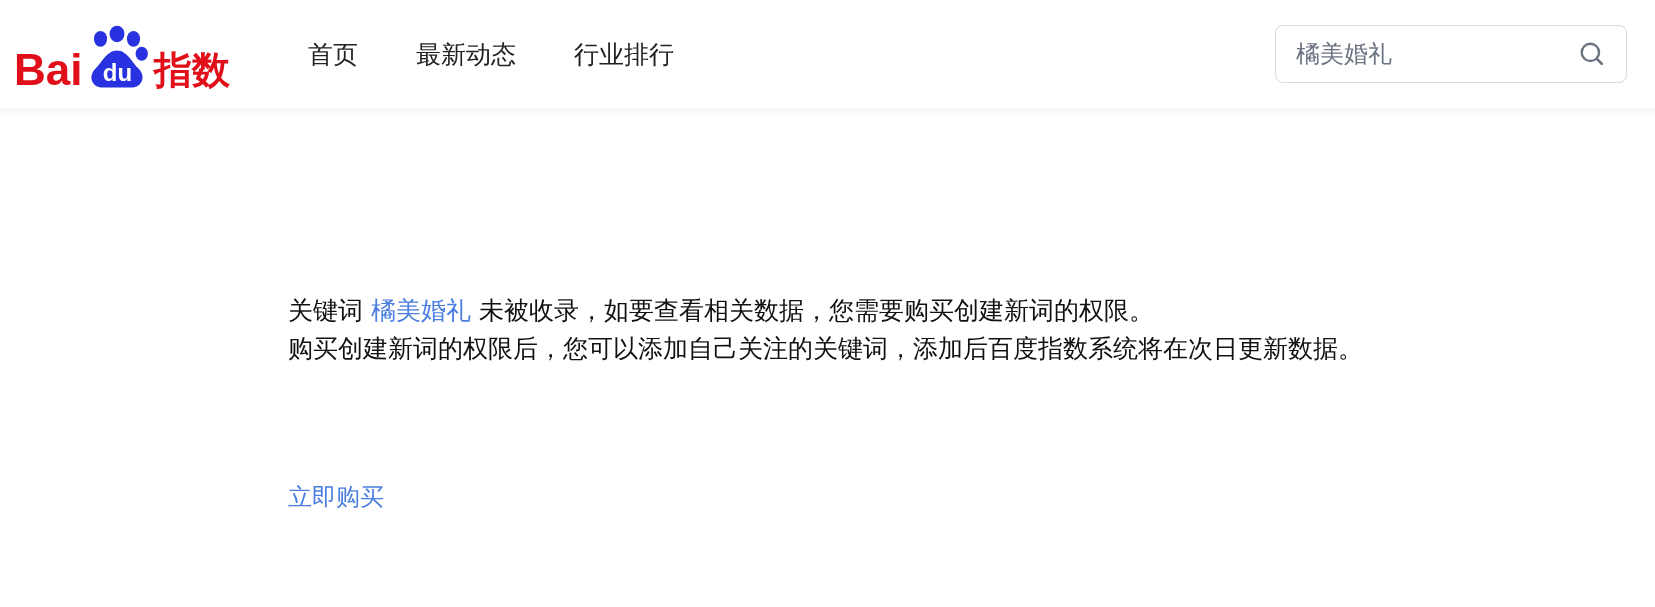 The height and width of the screenshot is (607, 1655). What do you see at coordinates (826, 349) in the screenshot?
I see `message-text: 购买创建新词的权限后，您可以添加自己关注的关键词，添加后百度指数系统将在次日更新数据。` at bounding box center [826, 349].